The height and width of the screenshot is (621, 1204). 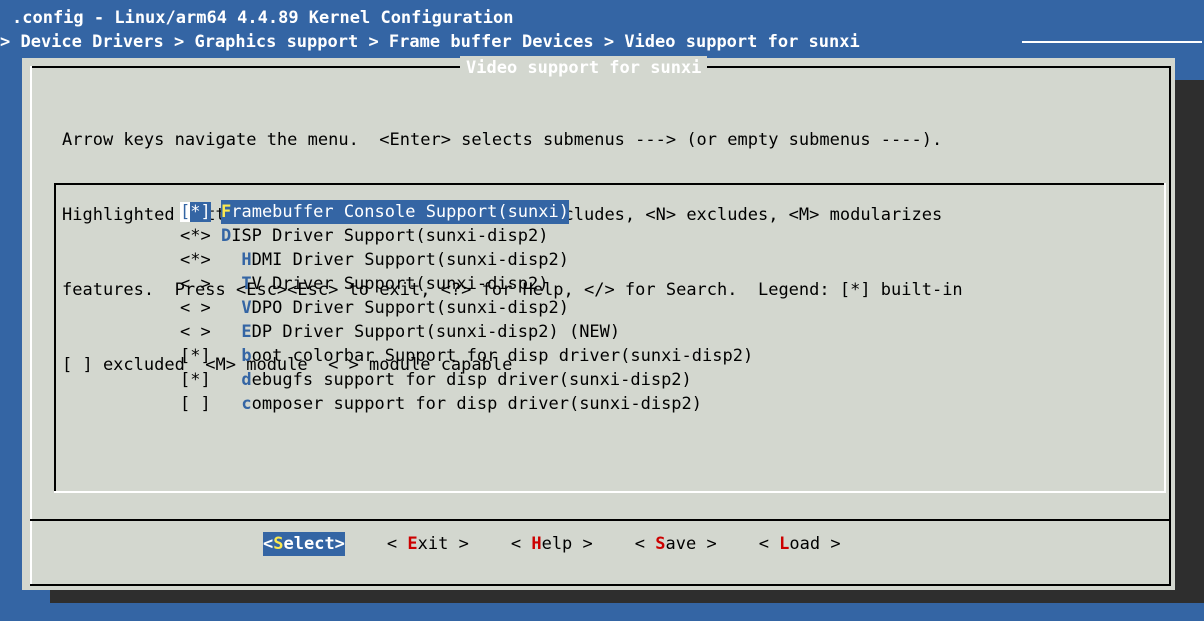 I want to click on button-label: elect>, so click(x=314, y=544).